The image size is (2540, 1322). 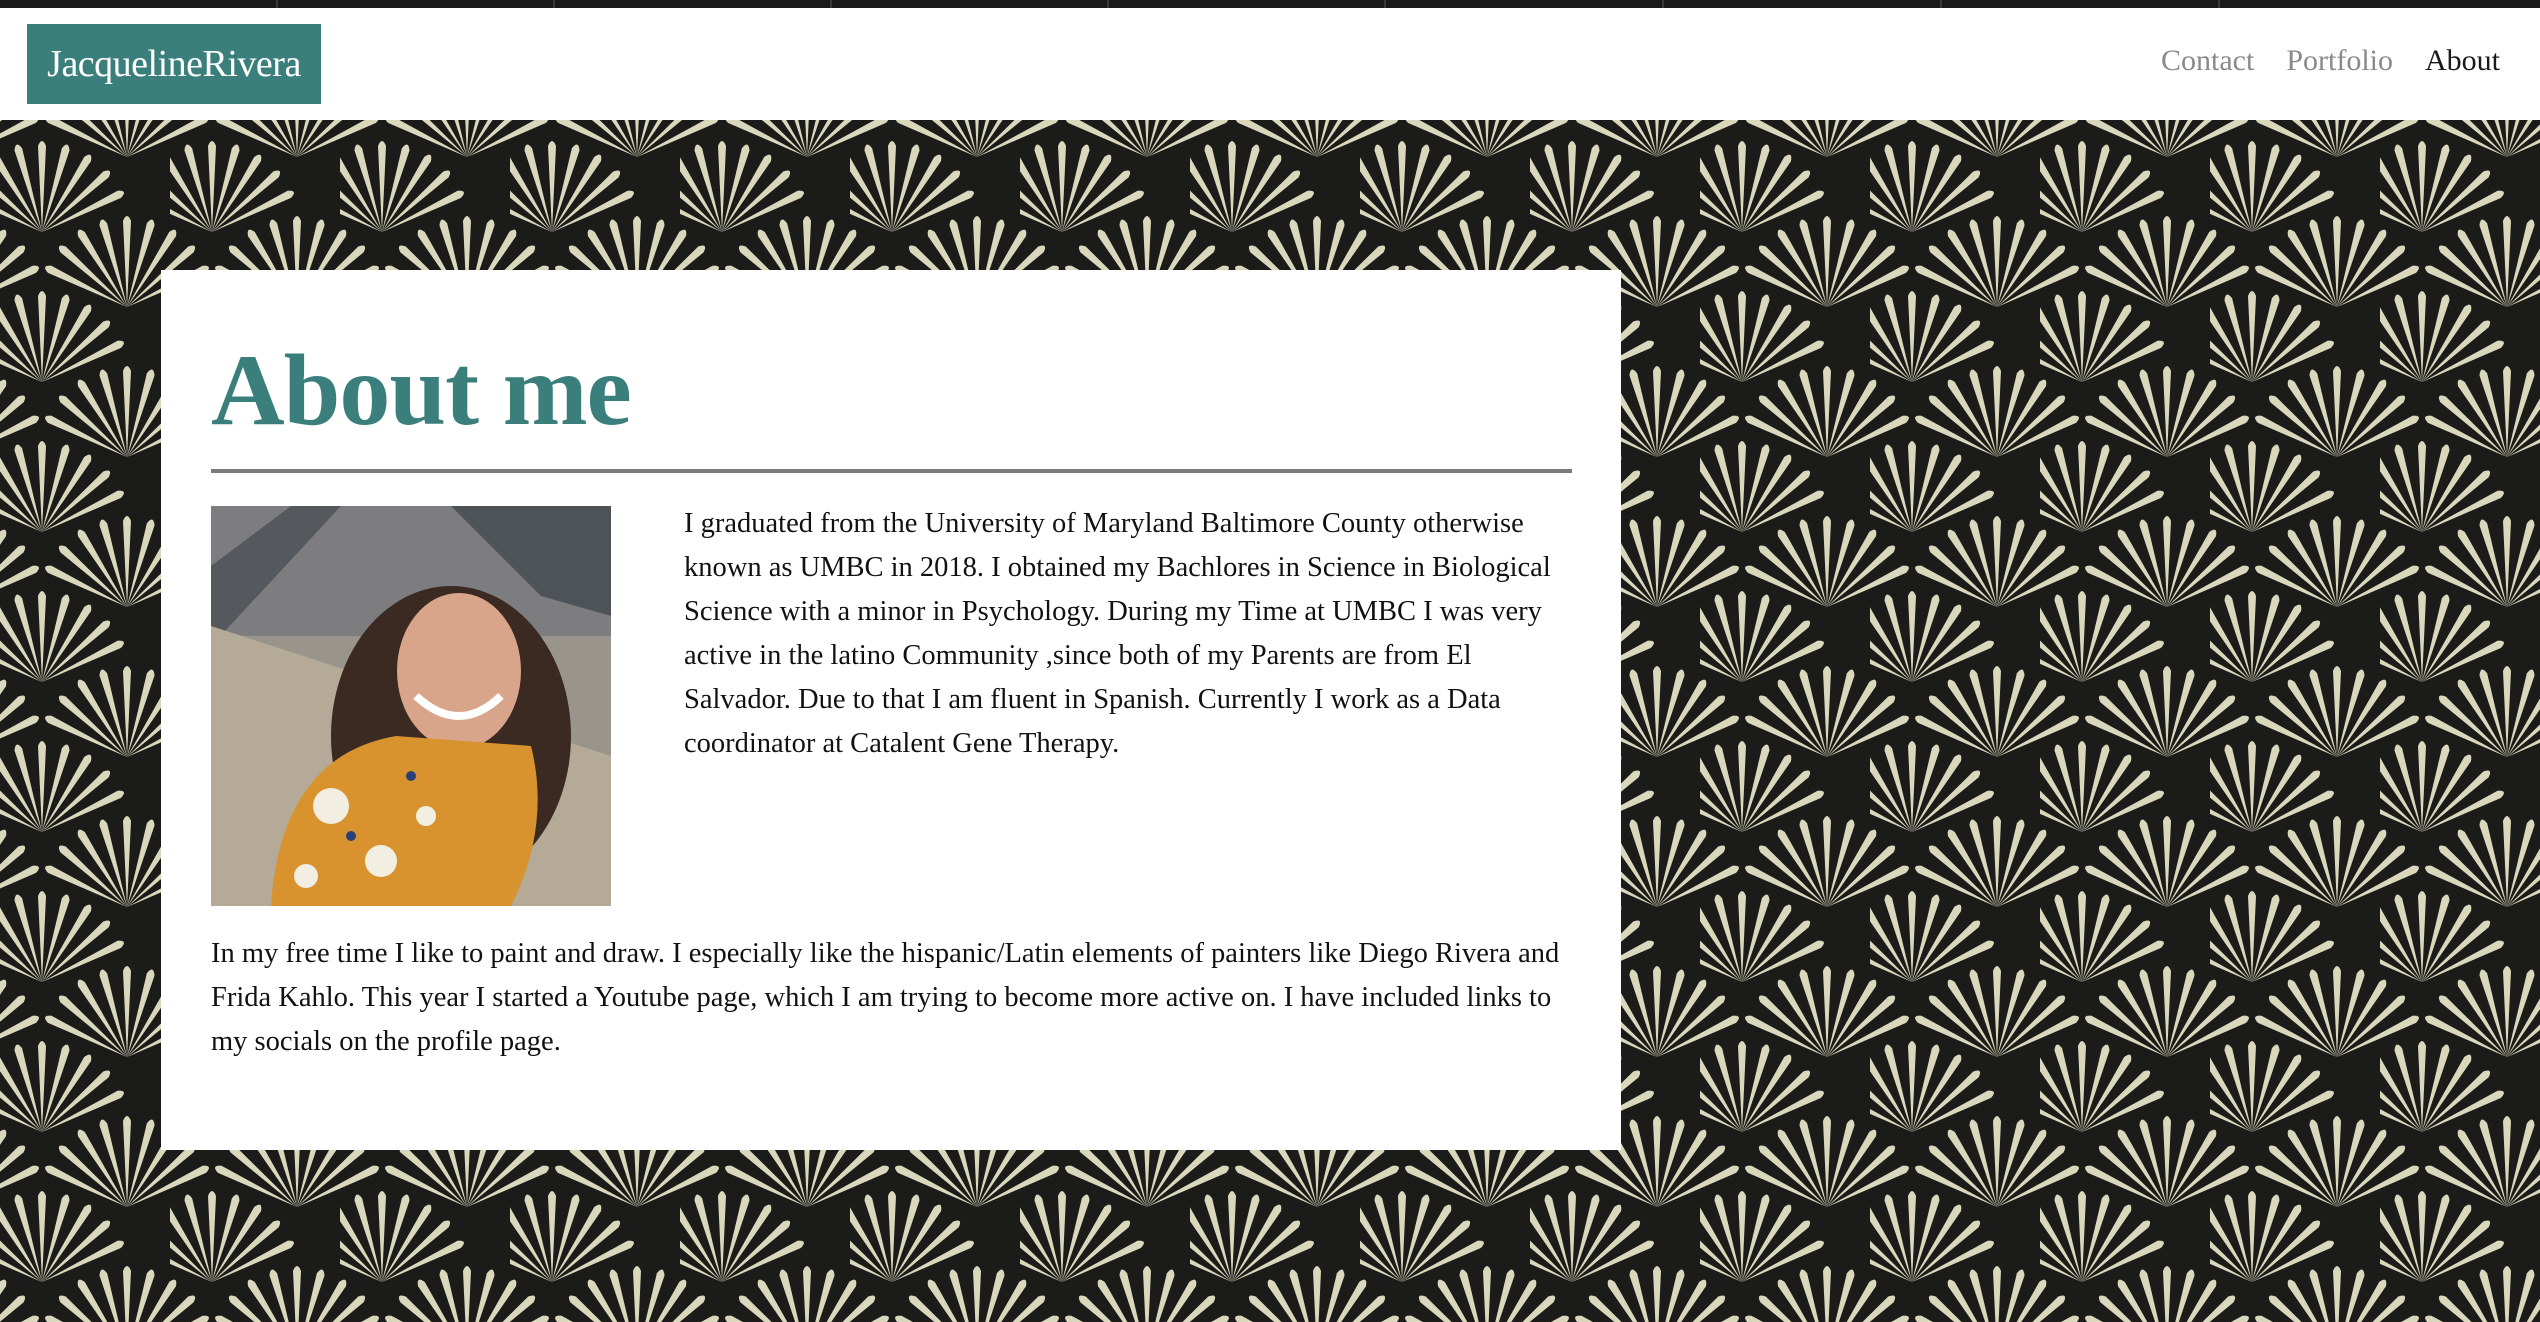 I want to click on main-nav: Contact Portfolio About, so click(x=2330, y=61).